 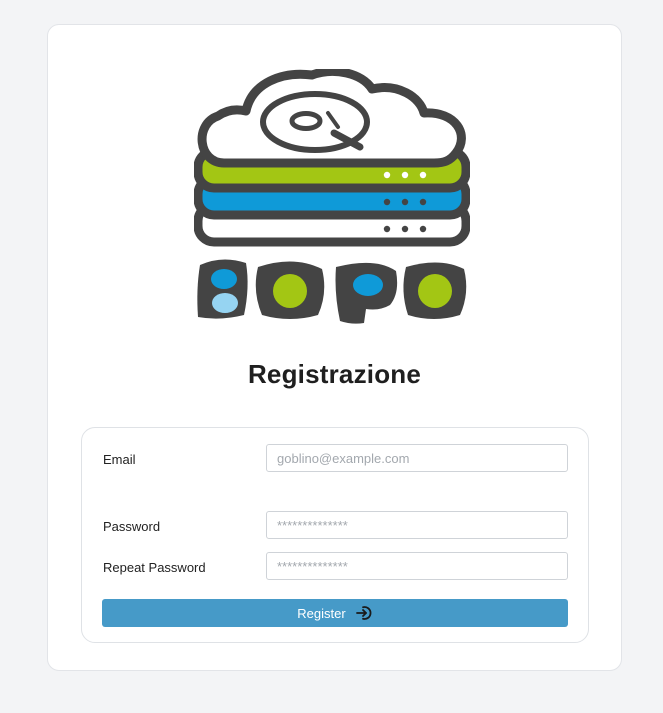 What do you see at coordinates (363, 613) in the screenshot?
I see `sign-in-icon` at bounding box center [363, 613].